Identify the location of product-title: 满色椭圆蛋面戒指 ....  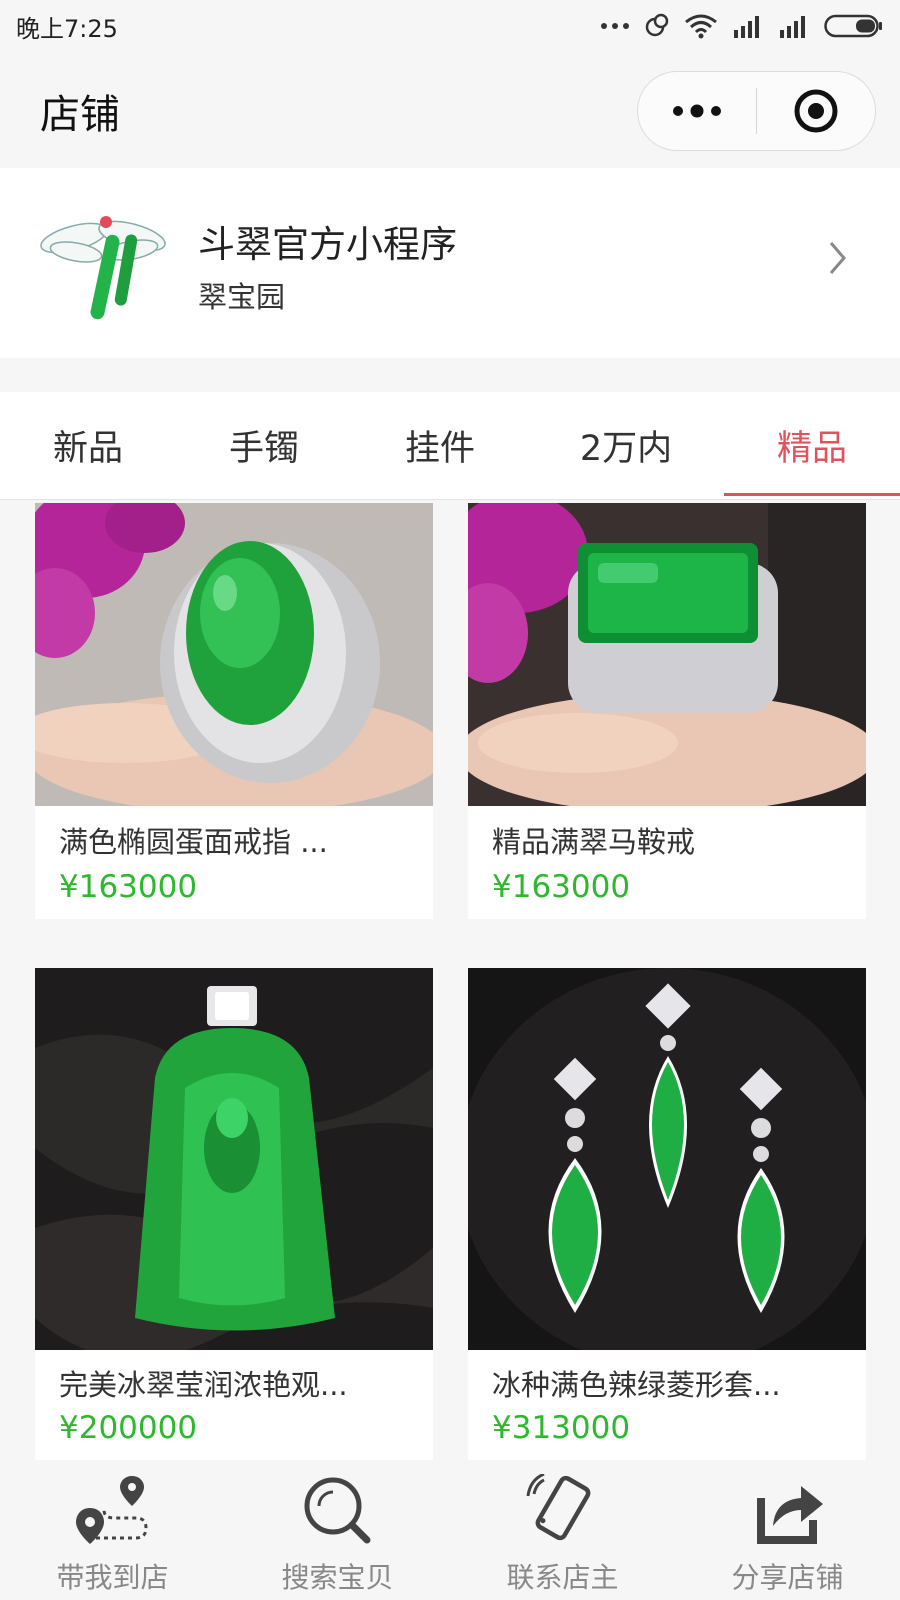
(193, 842).